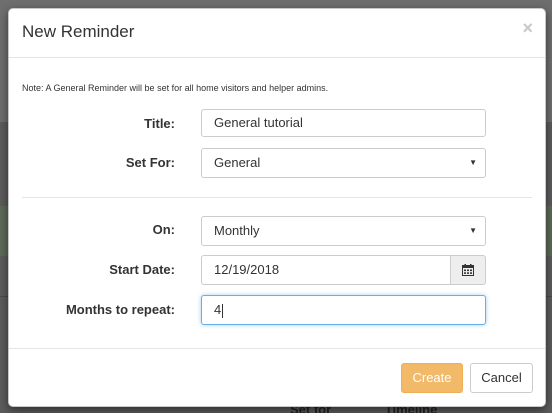 Image resolution: width=552 pixels, height=413 pixels. What do you see at coordinates (163, 229) in the screenshot?
I see `on-label: On:` at bounding box center [163, 229].